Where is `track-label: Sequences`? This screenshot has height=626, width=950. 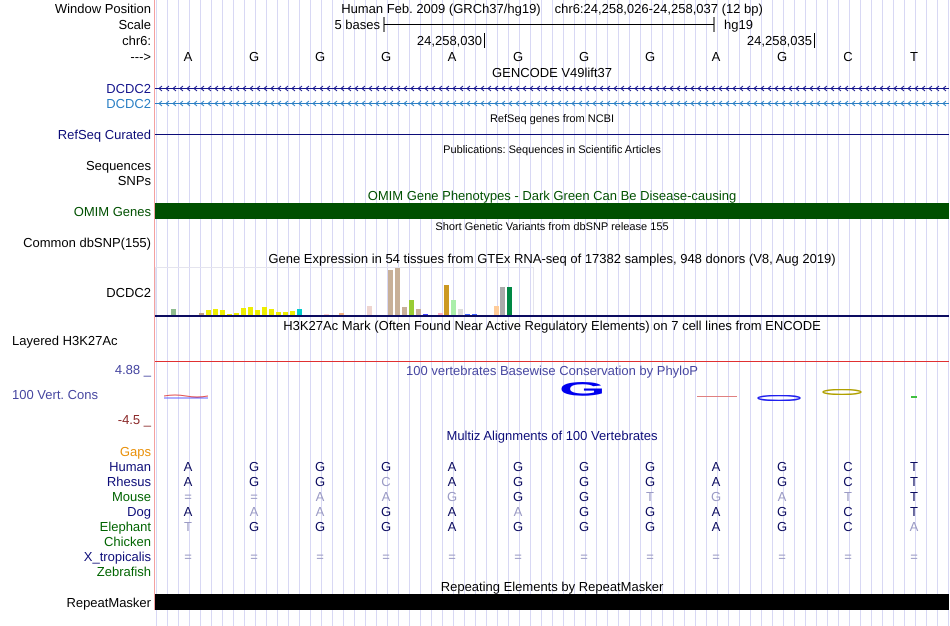 track-label: Sequences is located at coordinates (118, 165).